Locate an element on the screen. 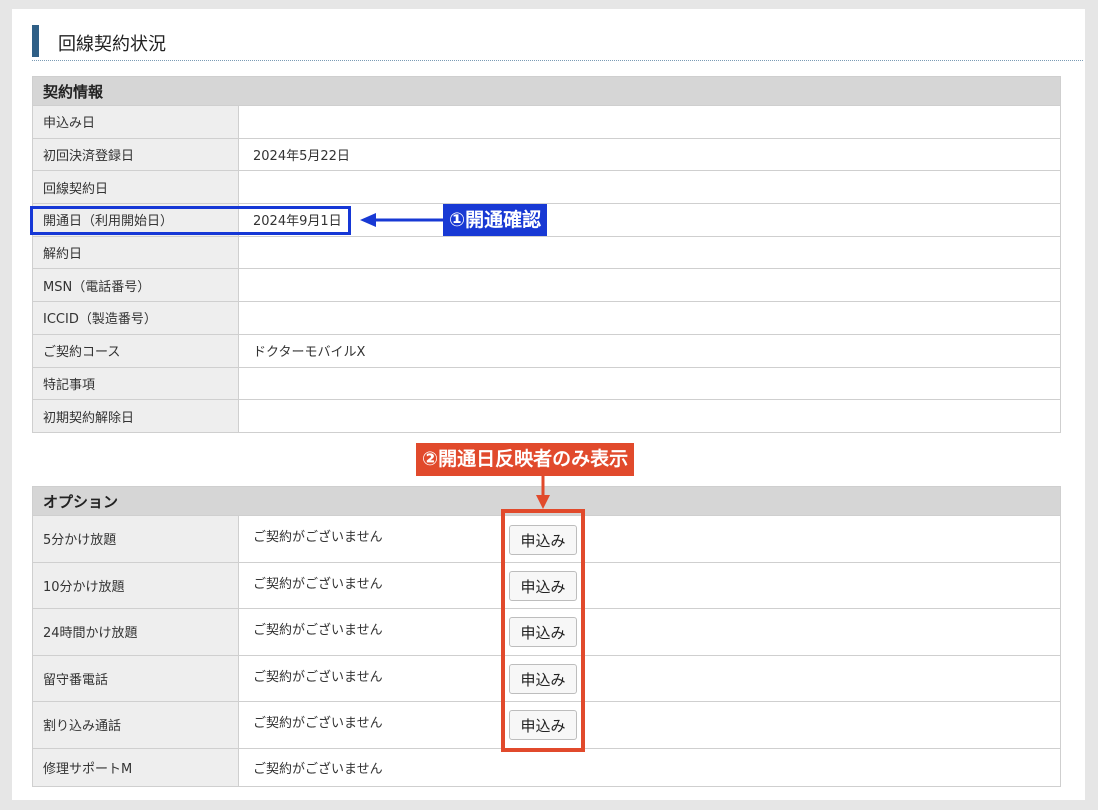  blue-arrow-head is located at coordinates (368, 220).